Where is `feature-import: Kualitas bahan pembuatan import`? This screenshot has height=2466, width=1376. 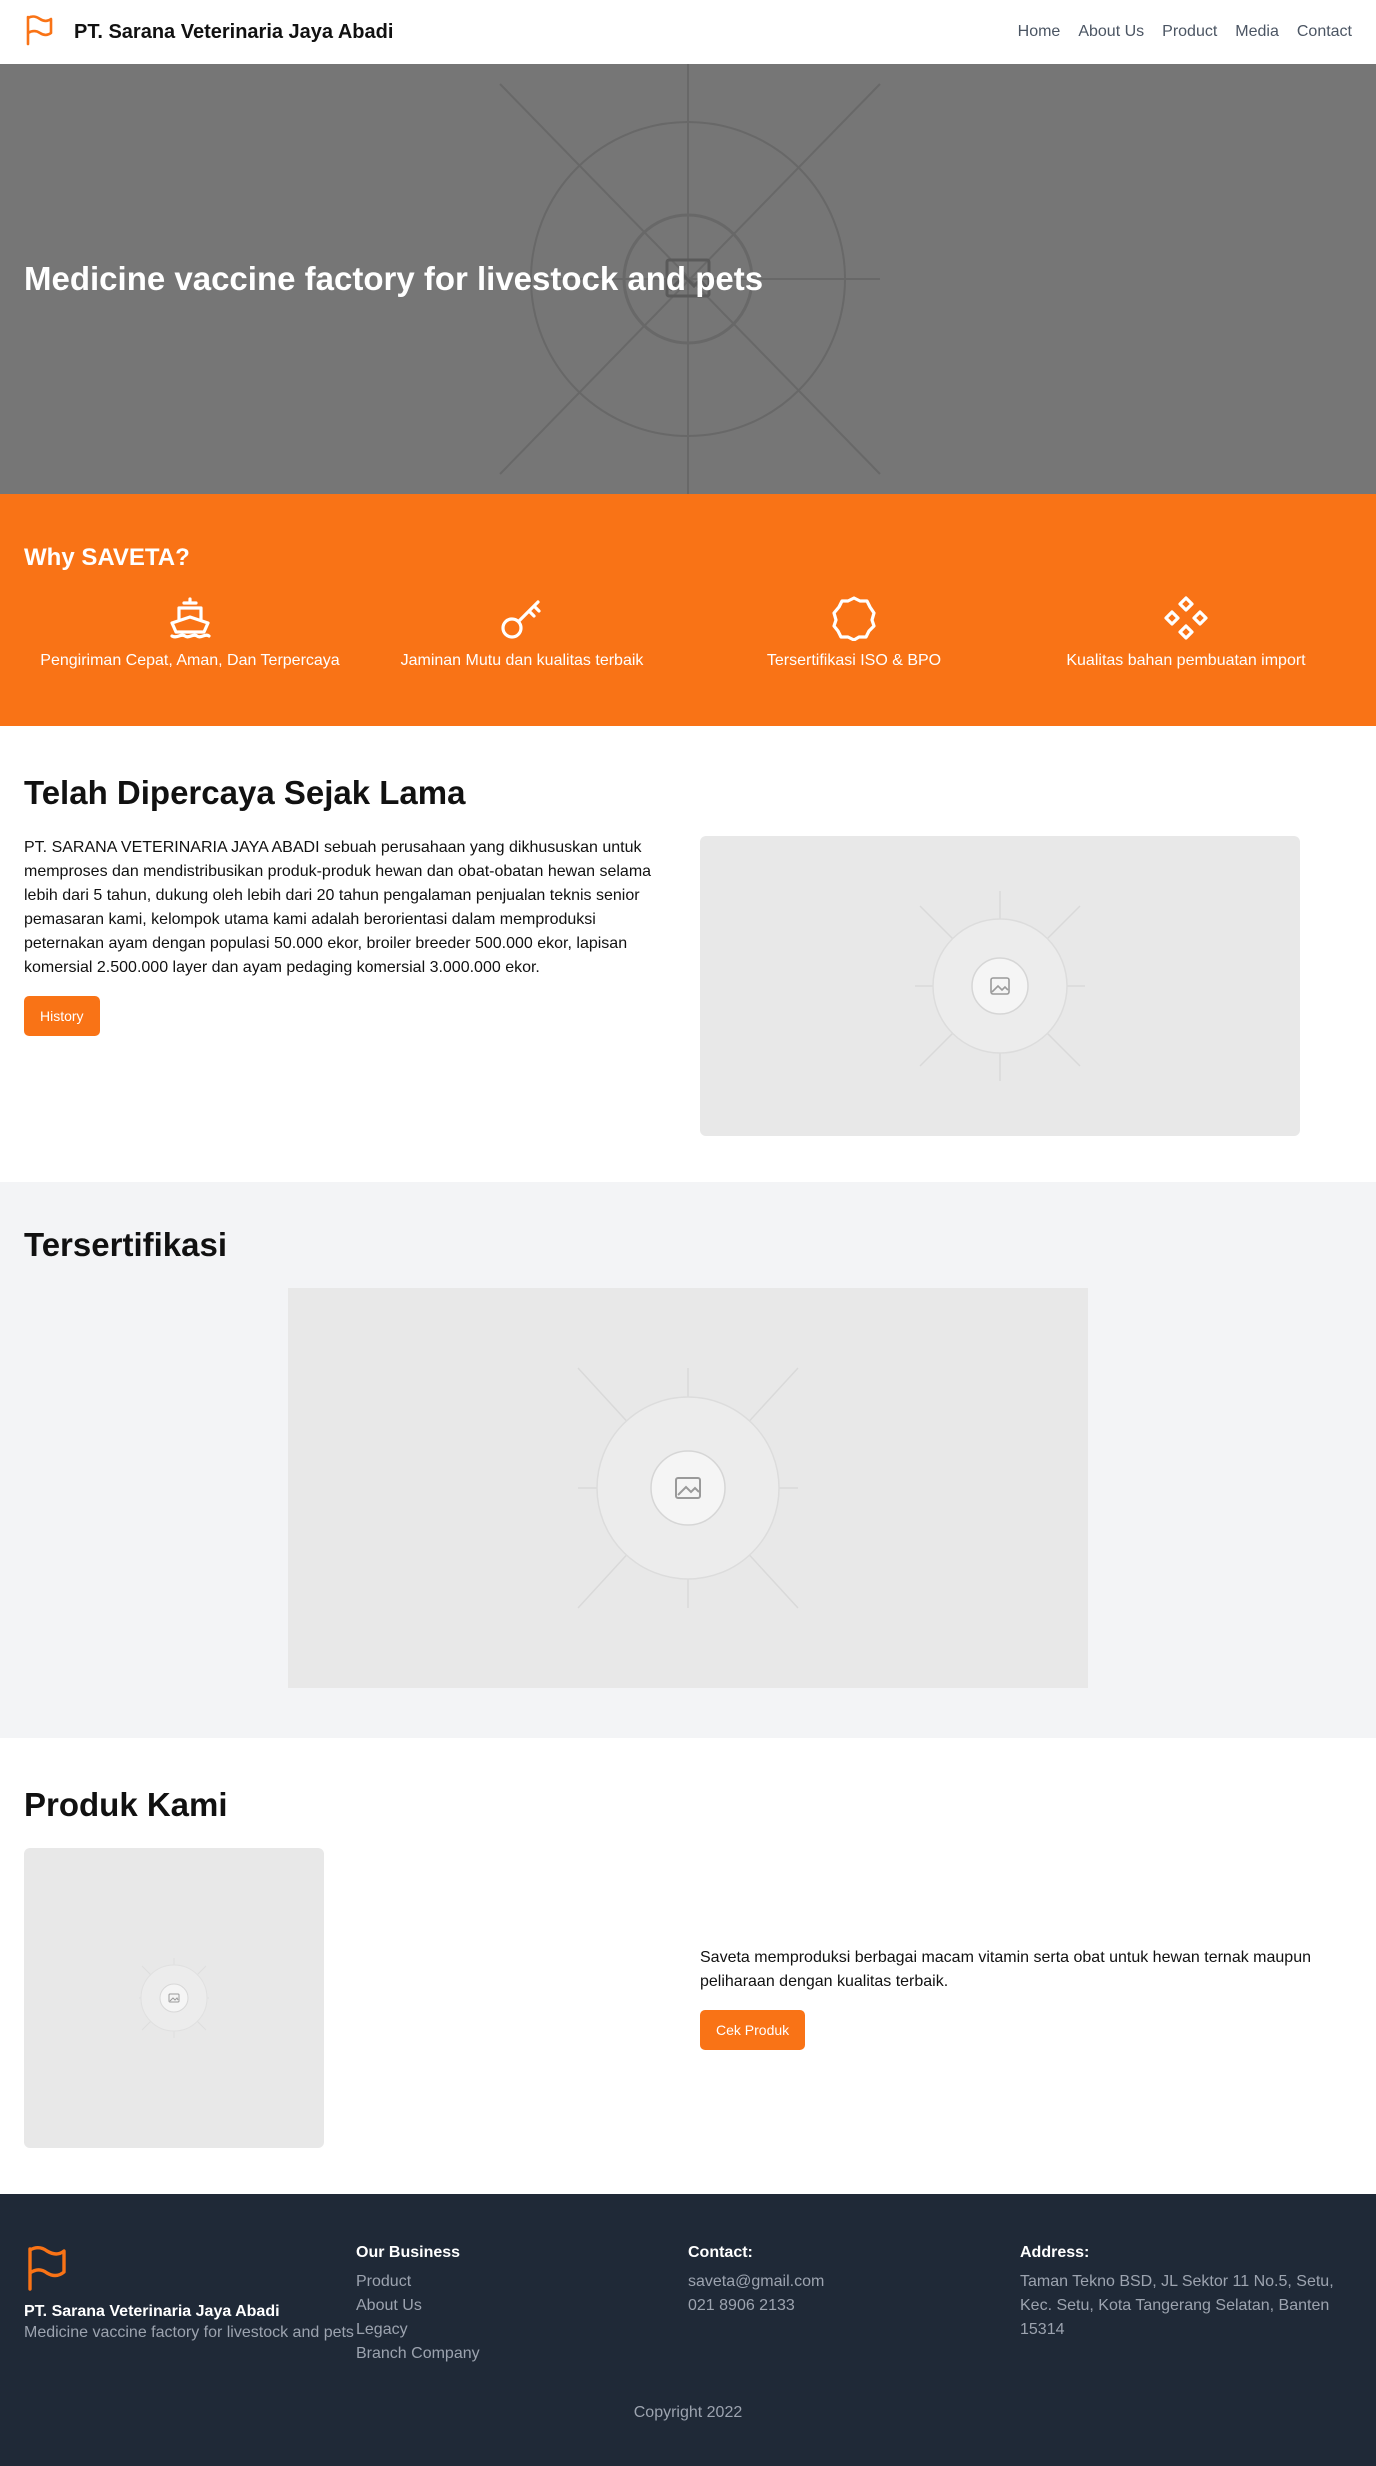
feature-import: Kualitas bahan pembuatan import is located at coordinates (1186, 632).